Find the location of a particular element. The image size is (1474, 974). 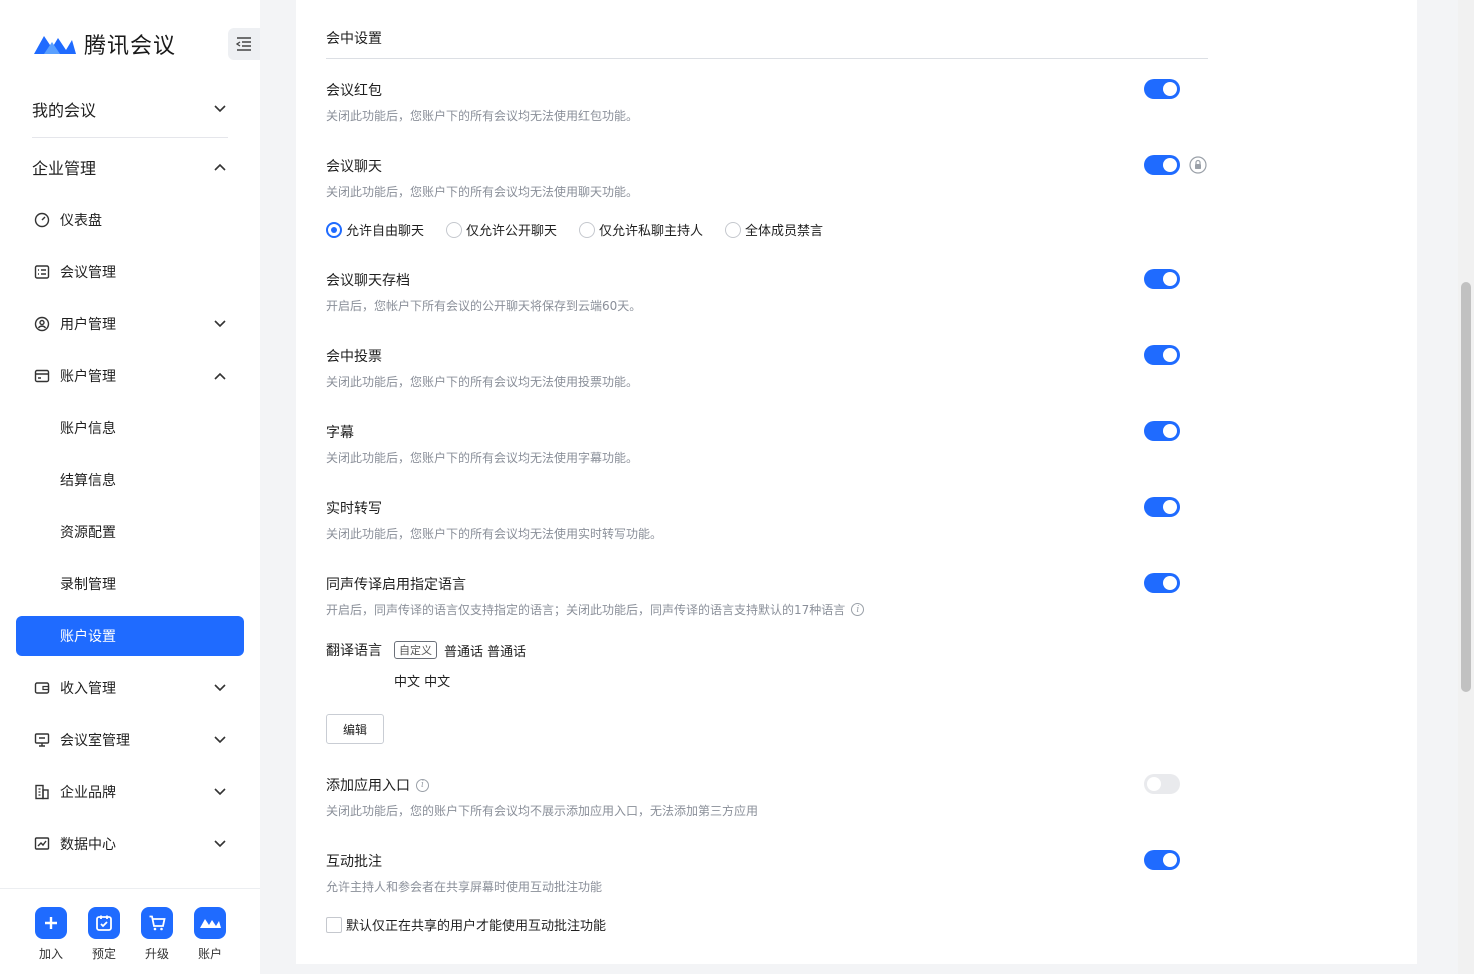

sidebar-item-data-center: 数据中心 is located at coordinates (130, 844).